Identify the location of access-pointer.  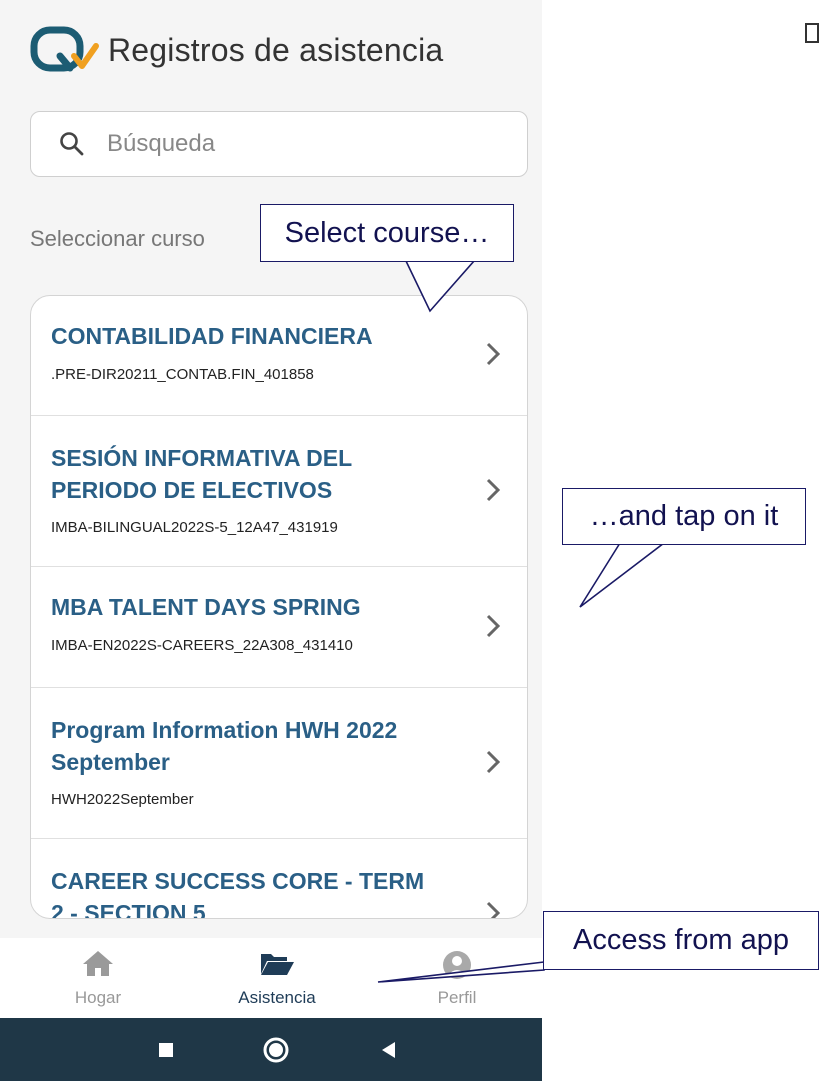
(461, 972).